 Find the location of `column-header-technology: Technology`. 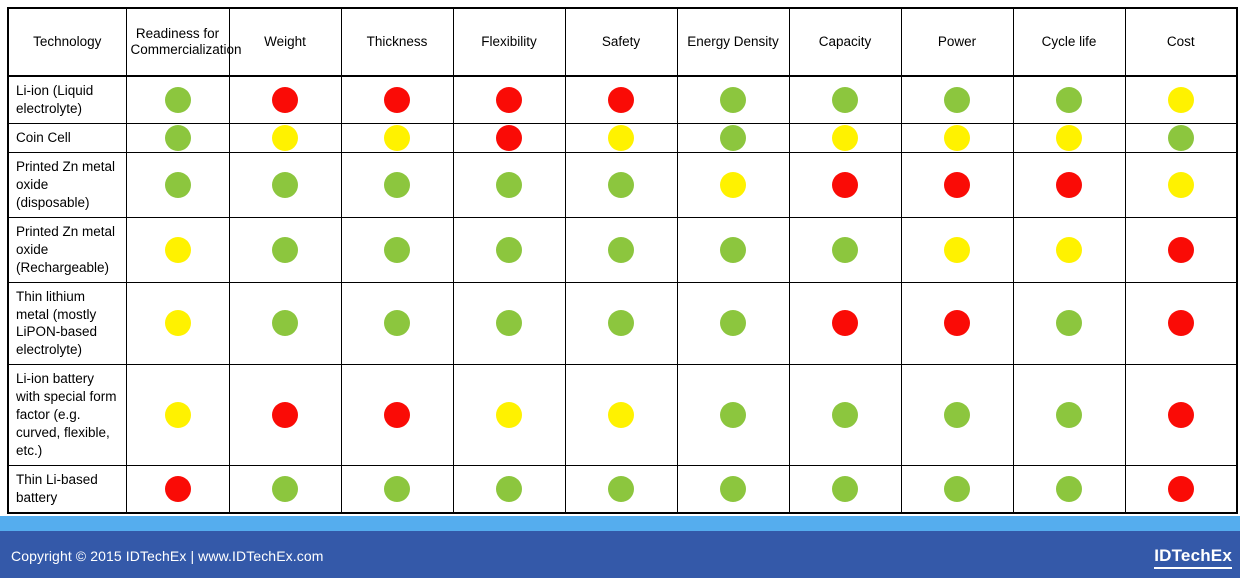

column-header-technology: Technology is located at coordinates (67, 42).